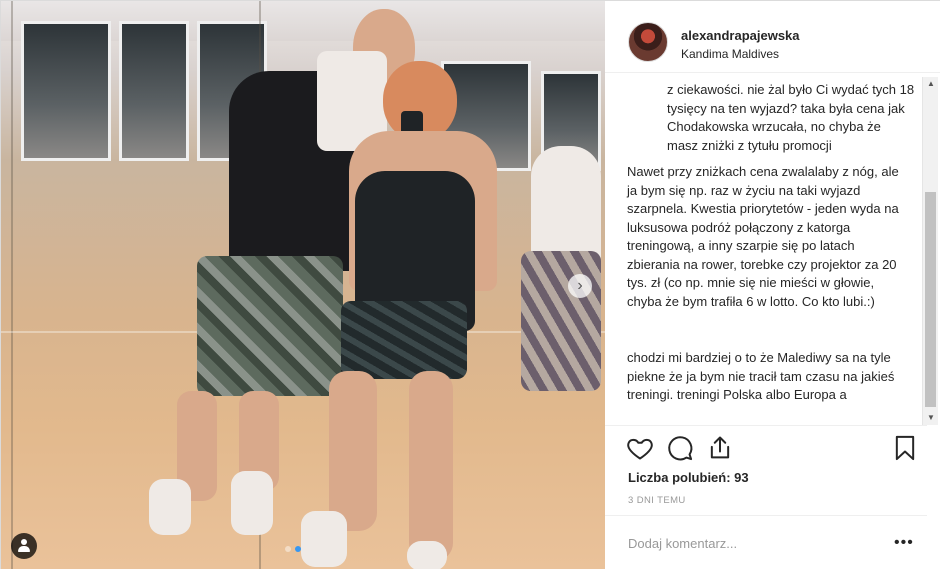  I want to click on comments-scrollbar: ▲ ▼, so click(930, 251).